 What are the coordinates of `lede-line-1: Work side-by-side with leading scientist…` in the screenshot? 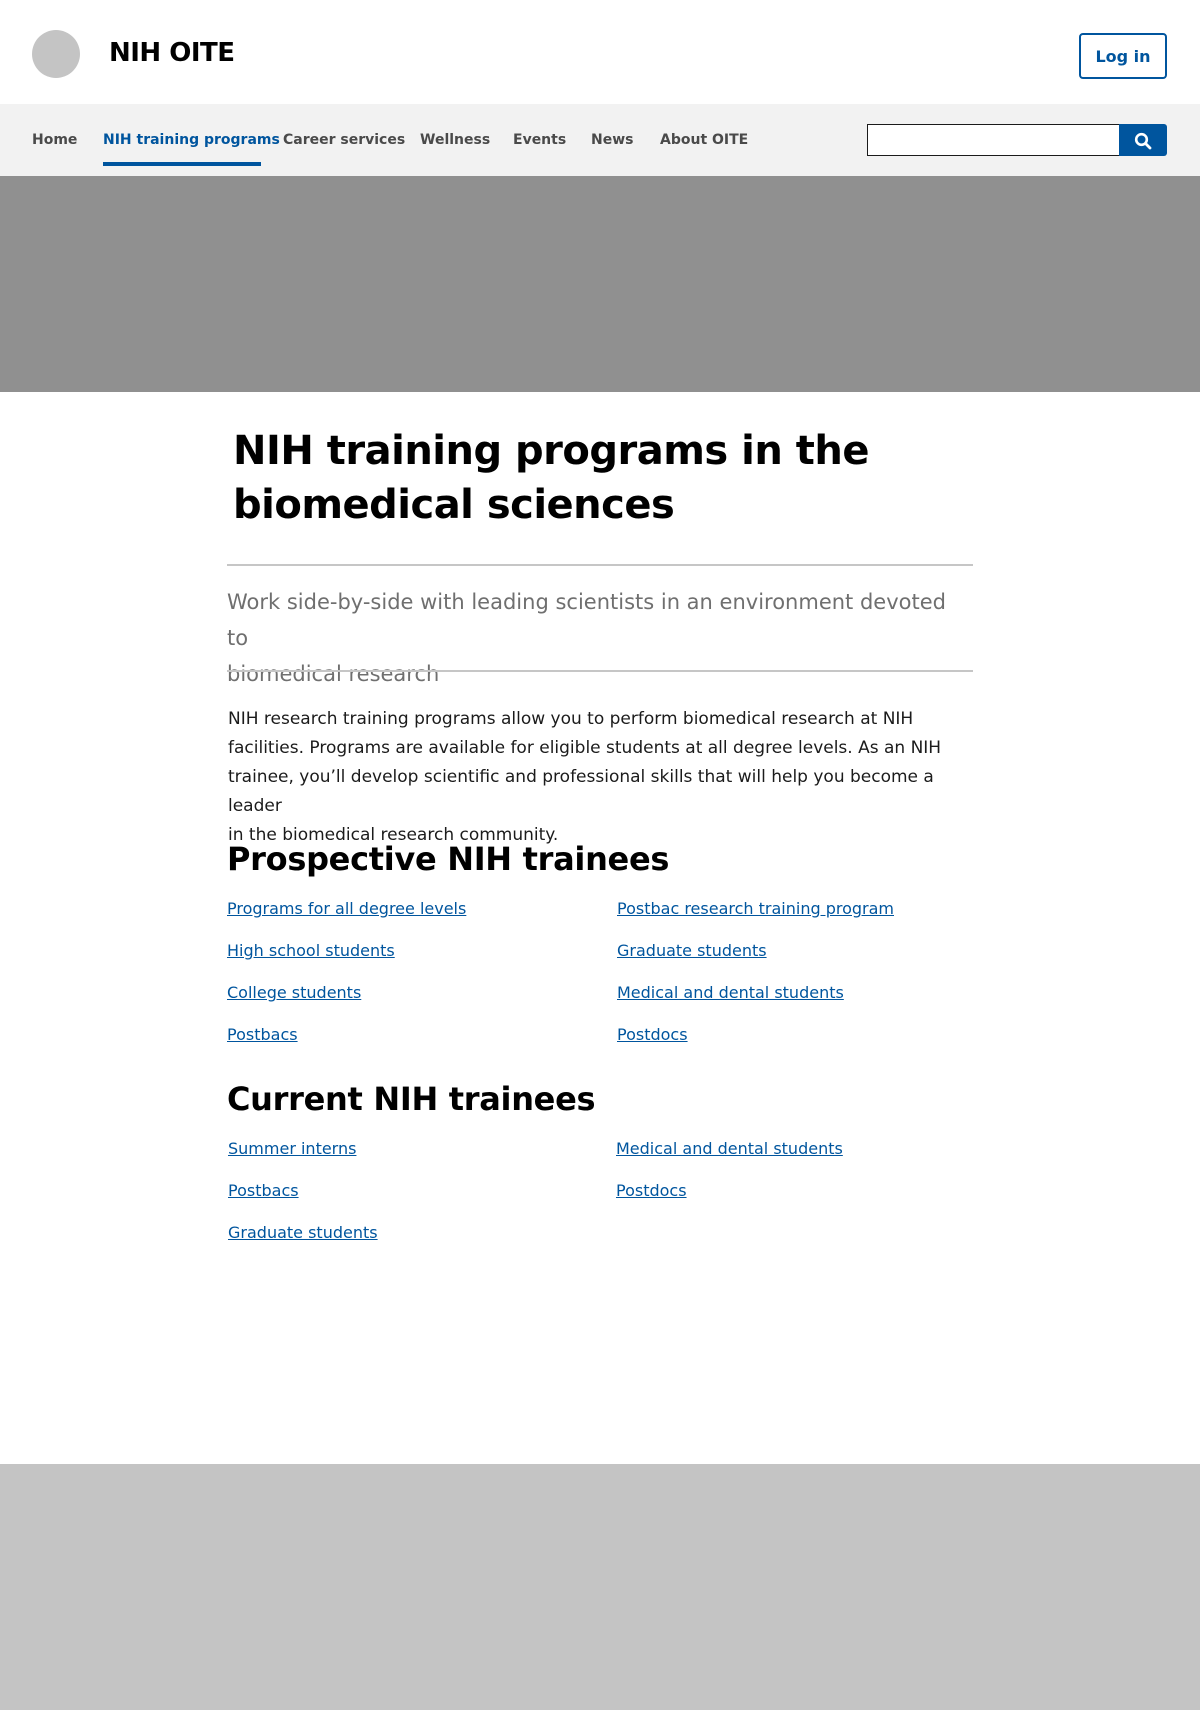 It's located at (586, 620).